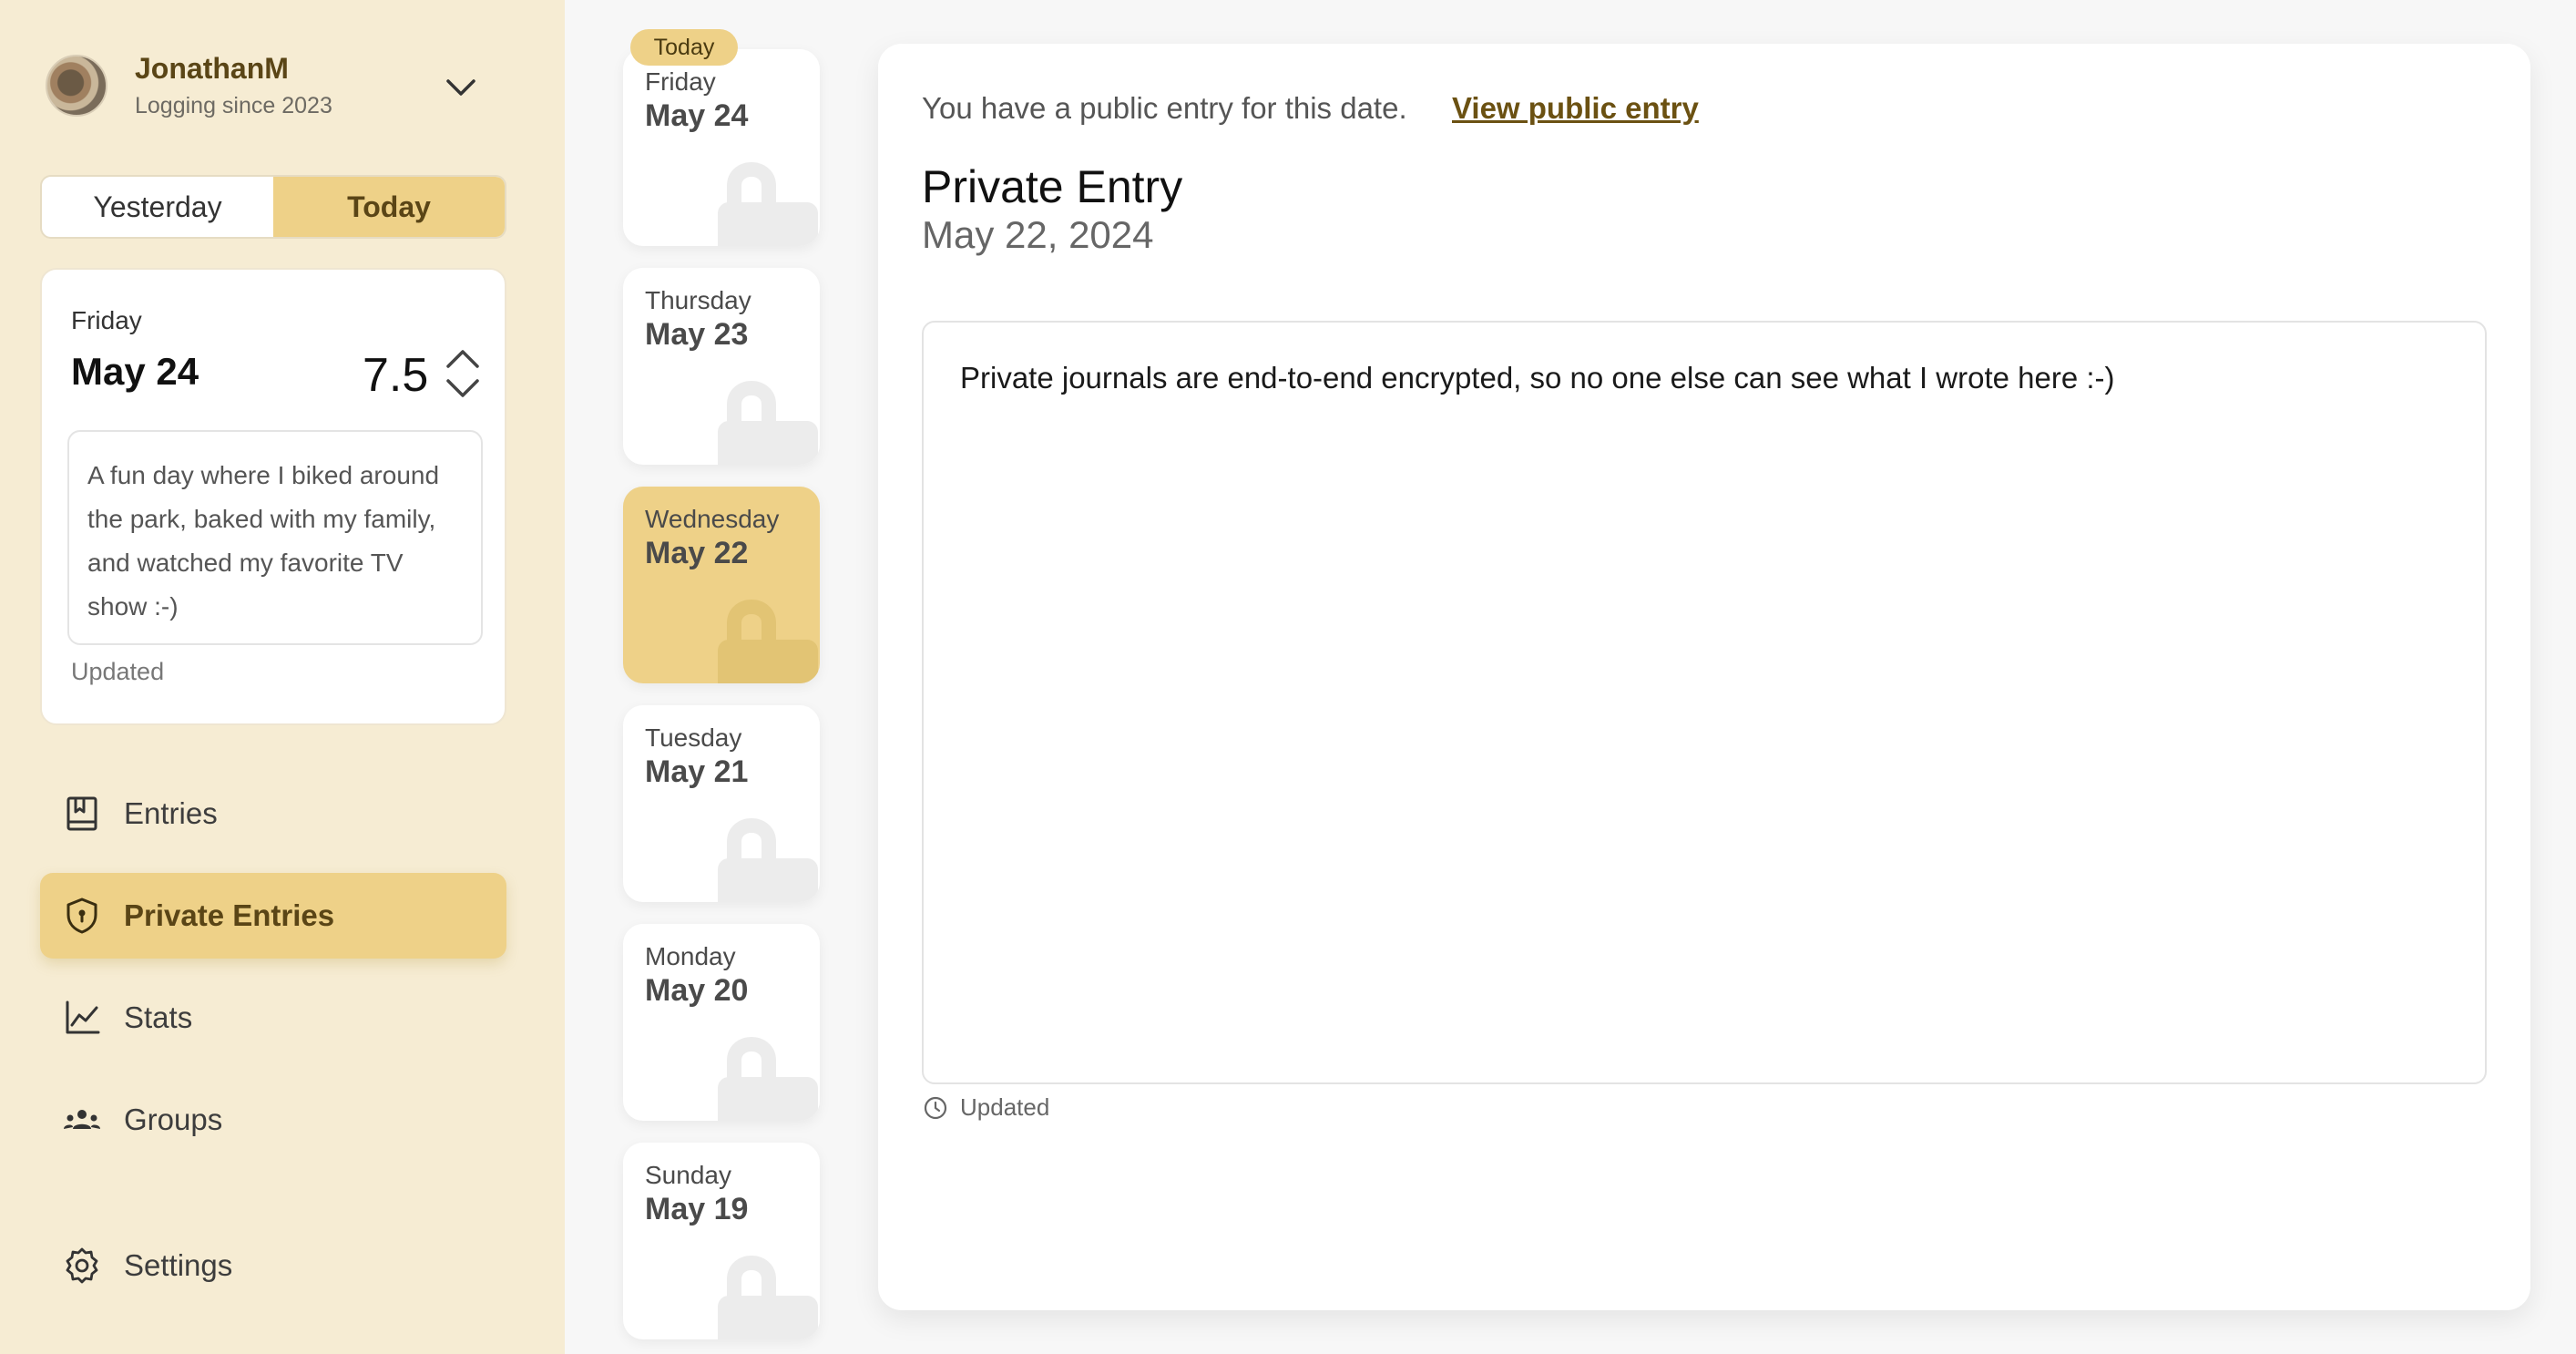  I want to click on users-icon, so click(82, 1119).